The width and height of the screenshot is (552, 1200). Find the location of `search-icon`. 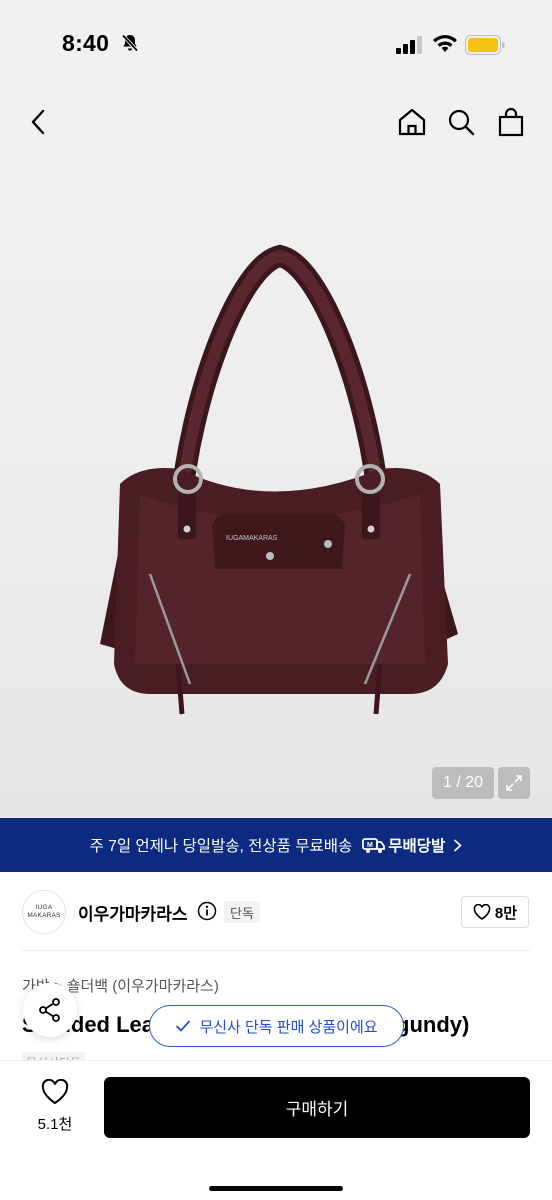

search-icon is located at coordinates (461, 122).